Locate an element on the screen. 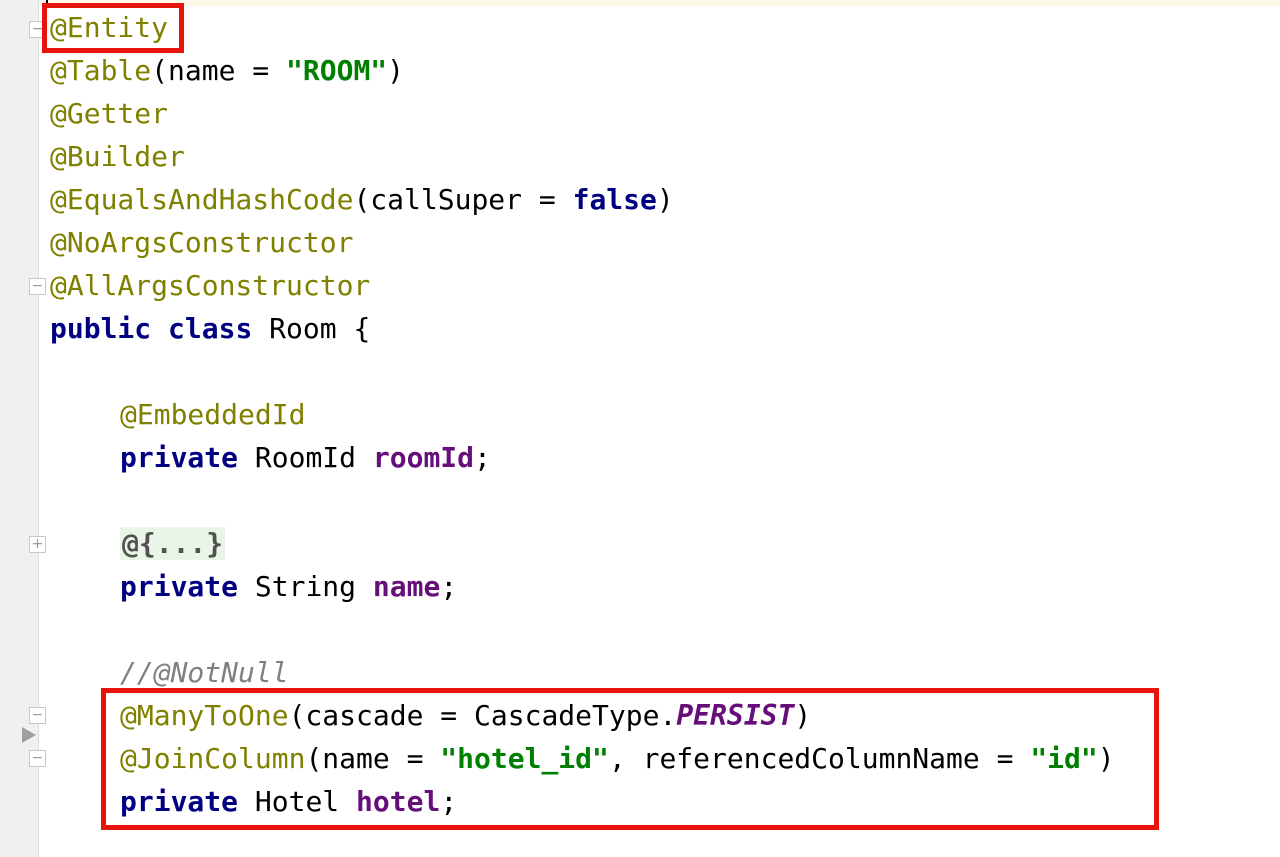 The image size is (1280, 857). highlight-box-entity is located at coordinates (113, 28).